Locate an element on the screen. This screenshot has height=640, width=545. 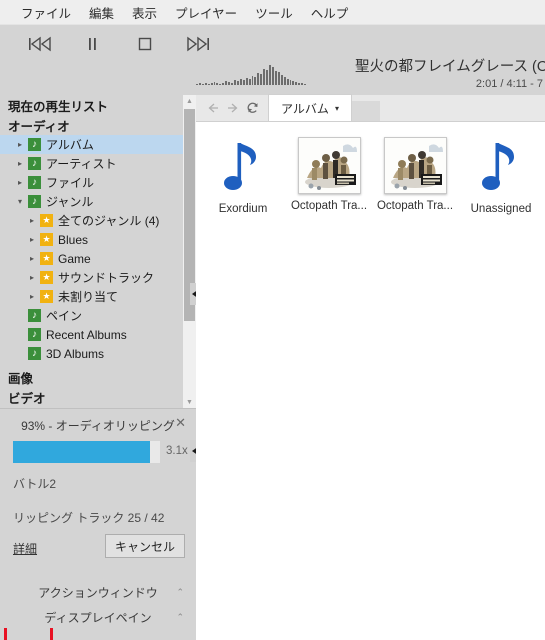
skip-next-icon is located at coordinates (197, 44).